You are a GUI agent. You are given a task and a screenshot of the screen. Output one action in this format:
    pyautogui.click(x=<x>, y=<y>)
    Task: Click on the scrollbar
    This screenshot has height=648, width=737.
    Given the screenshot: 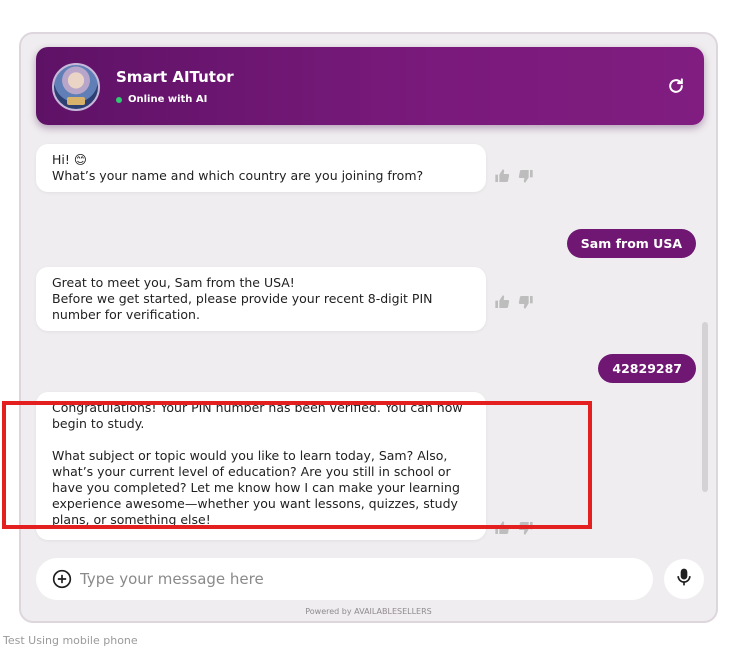 What is the action you would take?
    pyautogui.click(x=705, y=407)
    